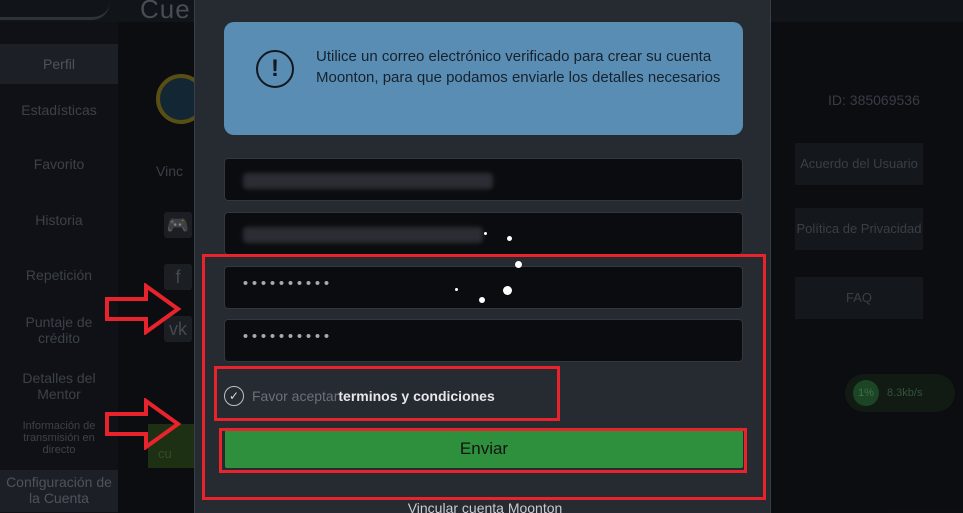 The width and height of the screenshot is (963, 513). What do you see at coordinates (483, 450) in the screenshot?
I see `highlight-box-submit` at bounding box center [483, 450].